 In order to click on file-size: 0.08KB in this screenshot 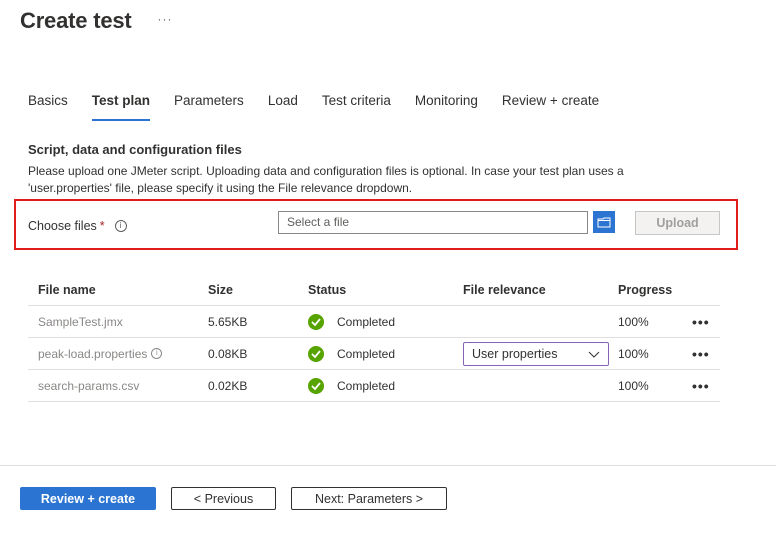, I will do `click(228, 353)`.